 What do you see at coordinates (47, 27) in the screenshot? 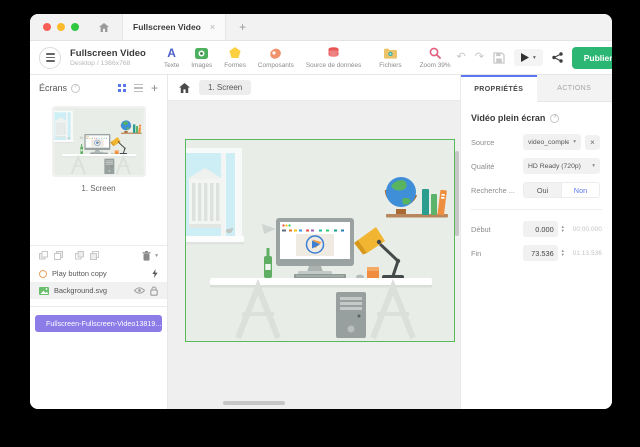
I see `close-window-button` at bounding box center [47, 27].